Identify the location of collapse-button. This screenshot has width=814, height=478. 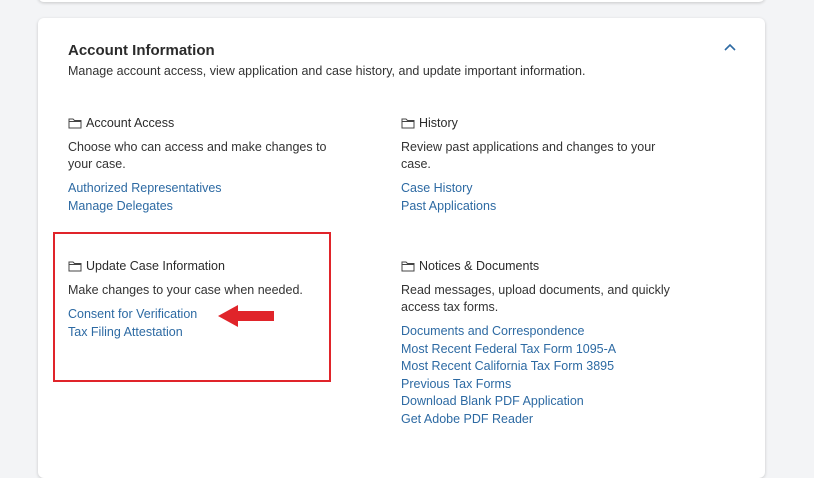
(730, 47).